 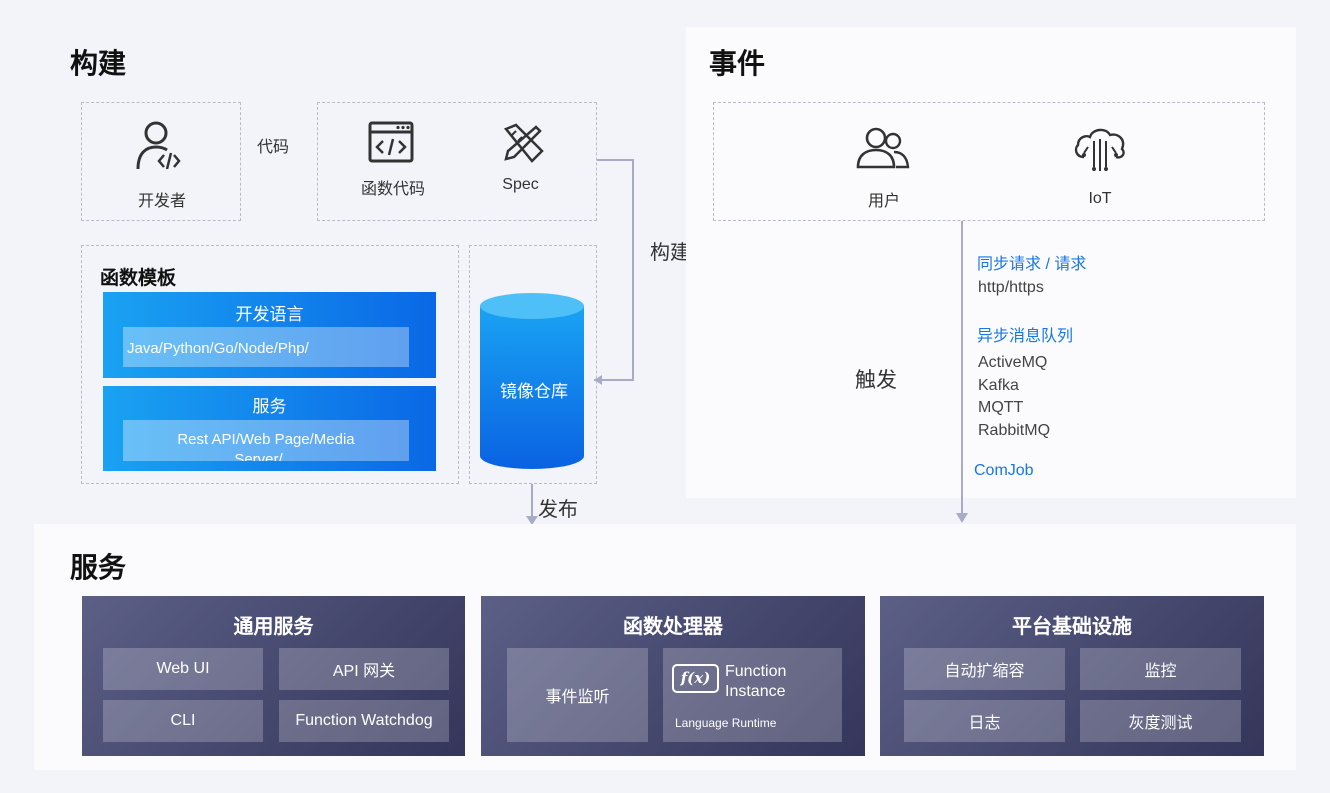 I want to click on ruler-pencil-icon, so click(x=523, y=143).